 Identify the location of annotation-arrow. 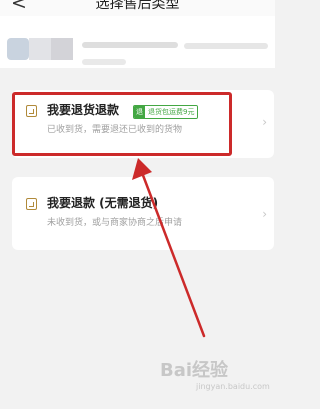
(169, 248).